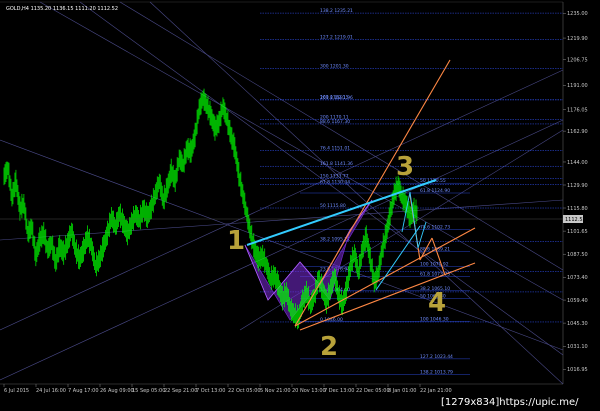 This screenshot has width=600, height=411. I want to click on fibo-level-label: 61.8 1130.34, so click(335, 182).